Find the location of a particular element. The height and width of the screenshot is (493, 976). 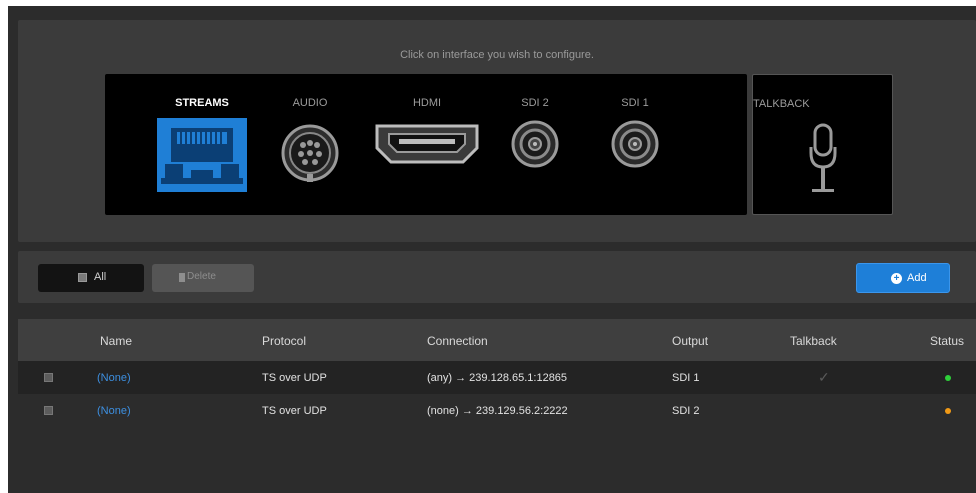

interface-label: SDI 1 is located at coordinates (635, 103).